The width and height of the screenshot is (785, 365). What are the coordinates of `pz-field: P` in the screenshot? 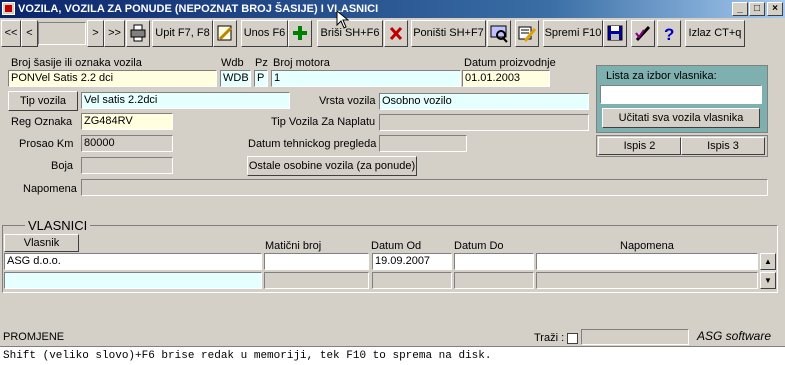 It's located at (261, 78).